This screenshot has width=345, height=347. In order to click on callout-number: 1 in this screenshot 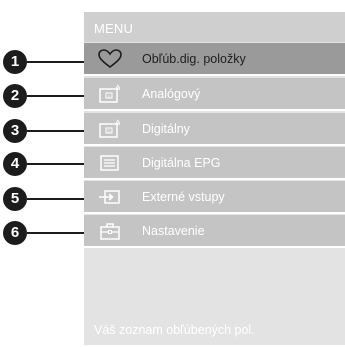, I will do `click(15, 62)`.